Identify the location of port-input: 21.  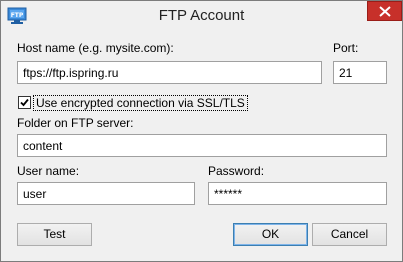
(360, 72).